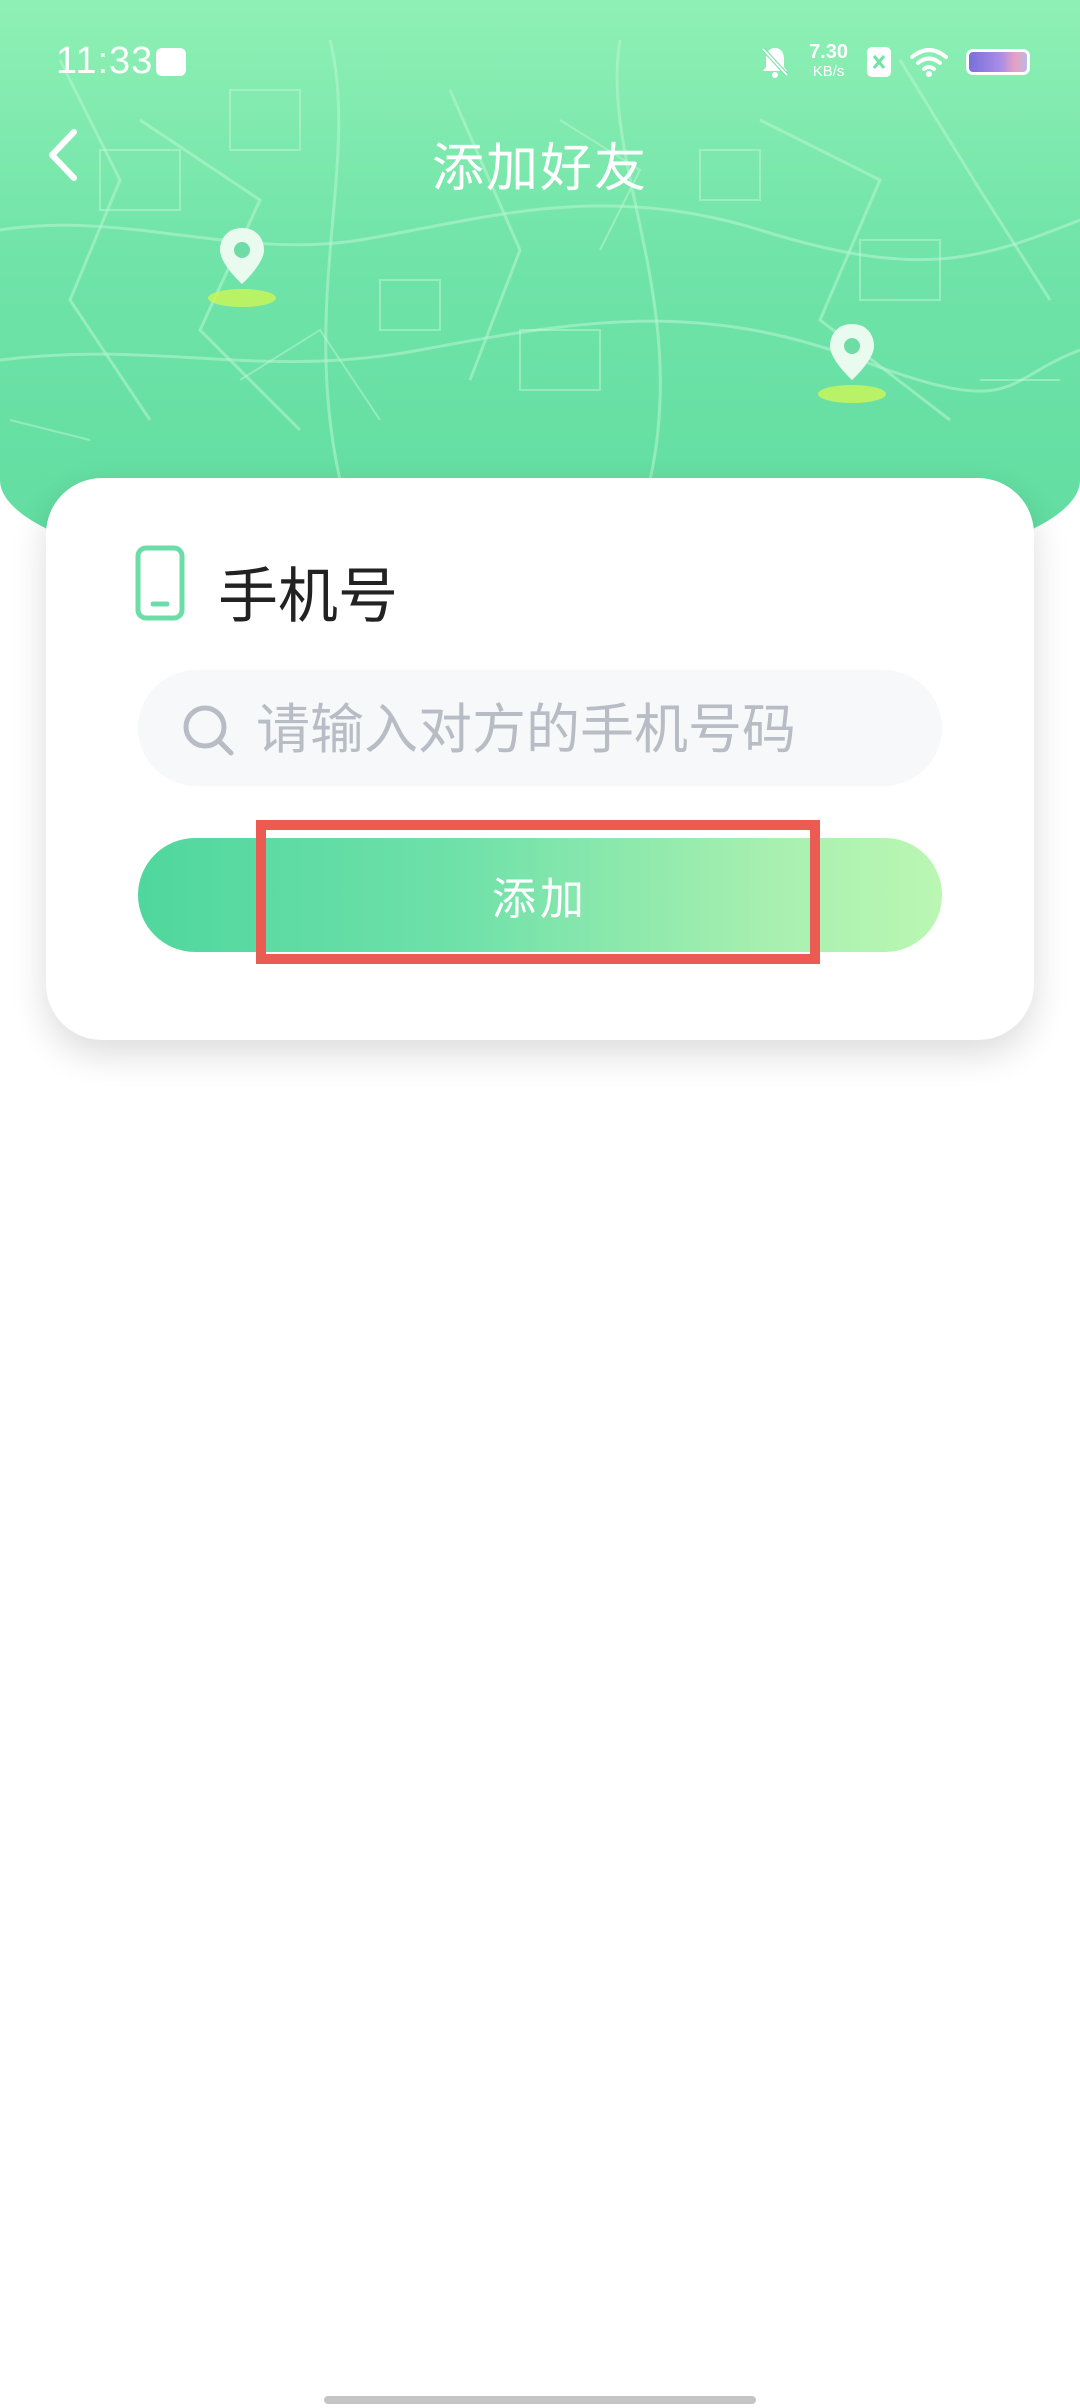  I want to click on shopping-bag-icon, so click(171, 62).